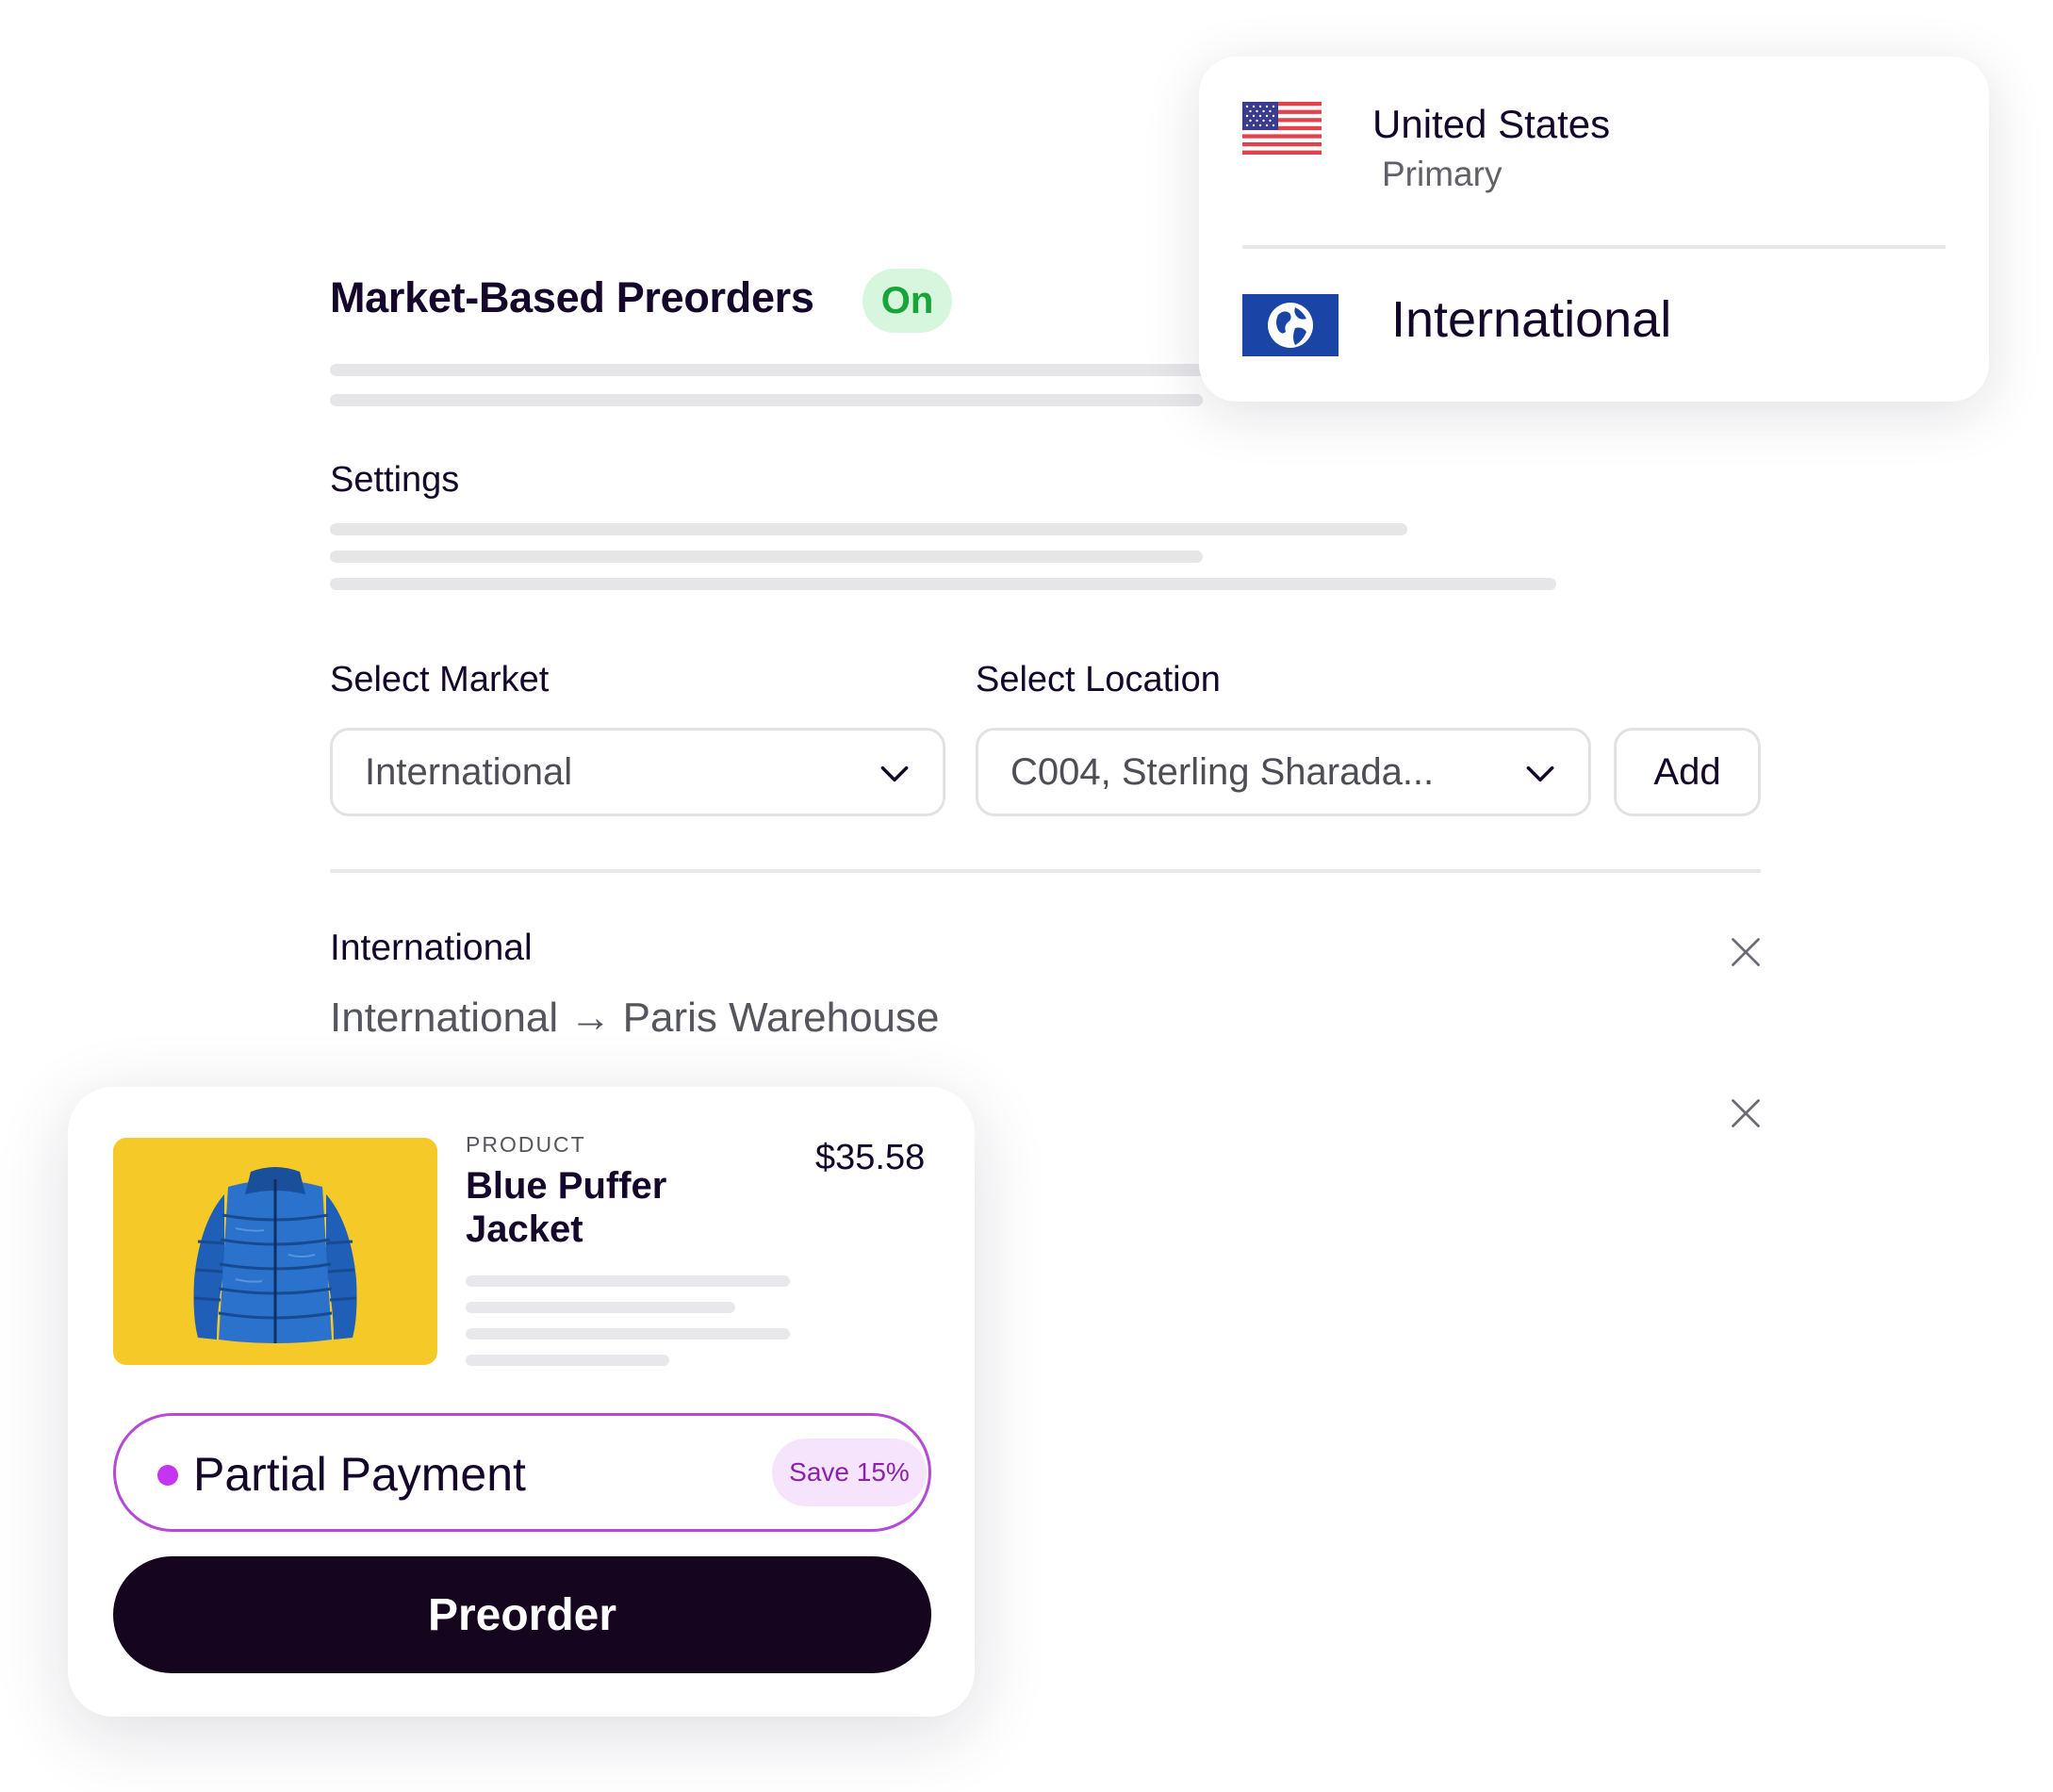  Describe the element at coordinates (440, 679) in the screenshot. I see `market-label: Select Market` at that location.